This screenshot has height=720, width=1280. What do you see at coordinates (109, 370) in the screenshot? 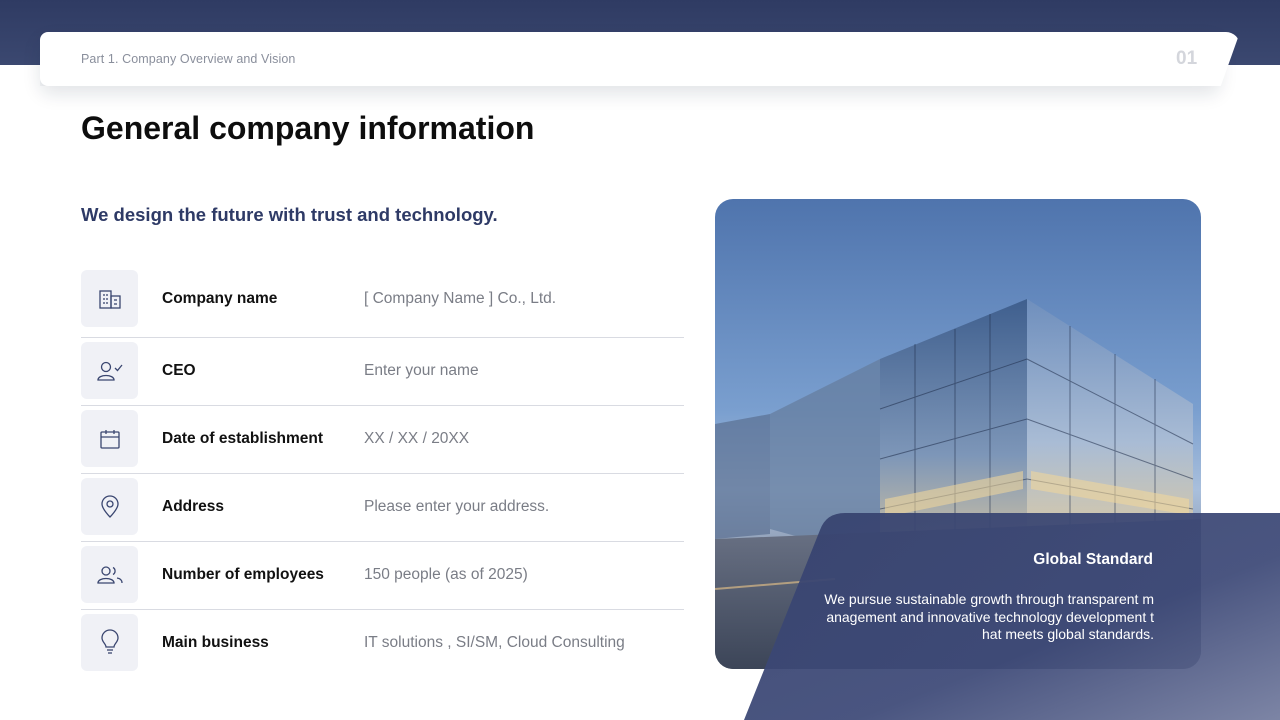
I see `person-check-icon` at bounding box center [109, 370].